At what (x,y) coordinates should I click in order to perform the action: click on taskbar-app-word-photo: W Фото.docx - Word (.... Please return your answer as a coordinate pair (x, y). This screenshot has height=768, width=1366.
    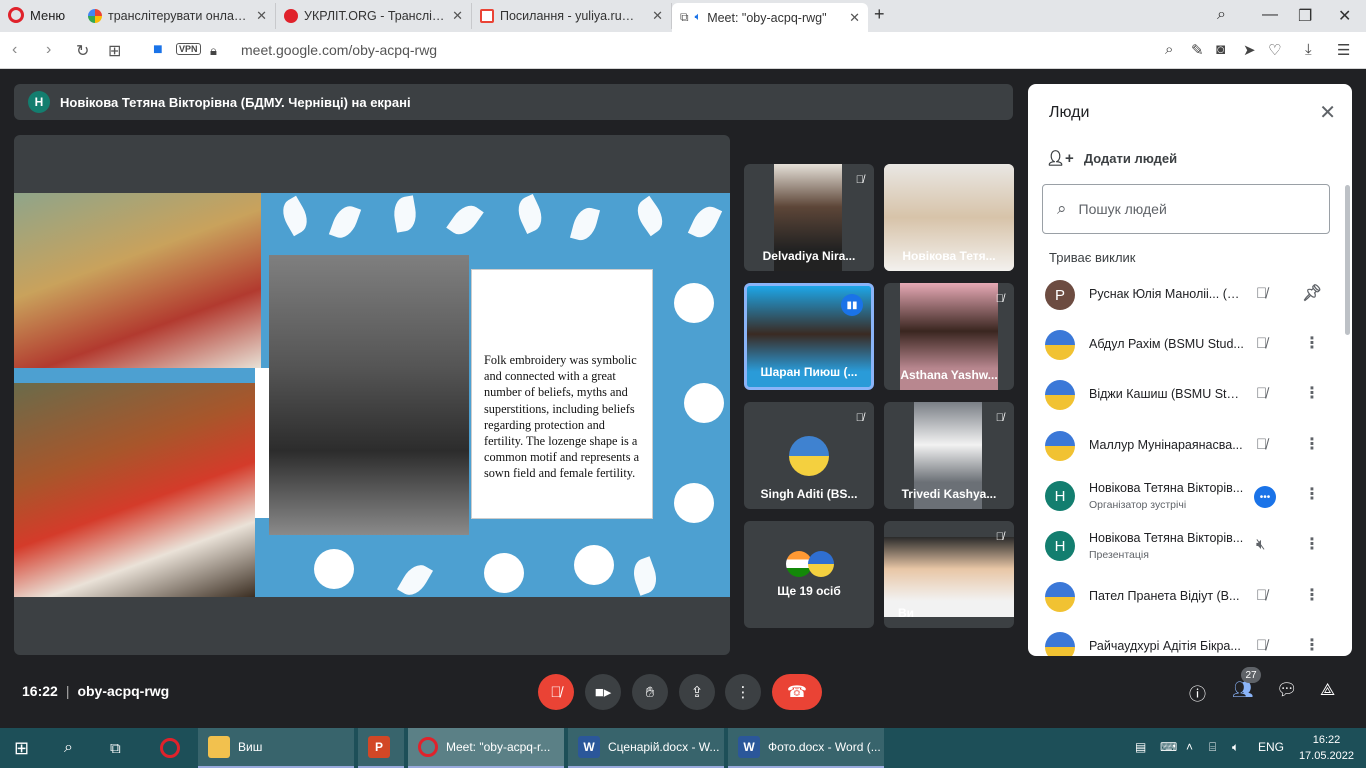
    Looking at the image, I should click on (806, 748).